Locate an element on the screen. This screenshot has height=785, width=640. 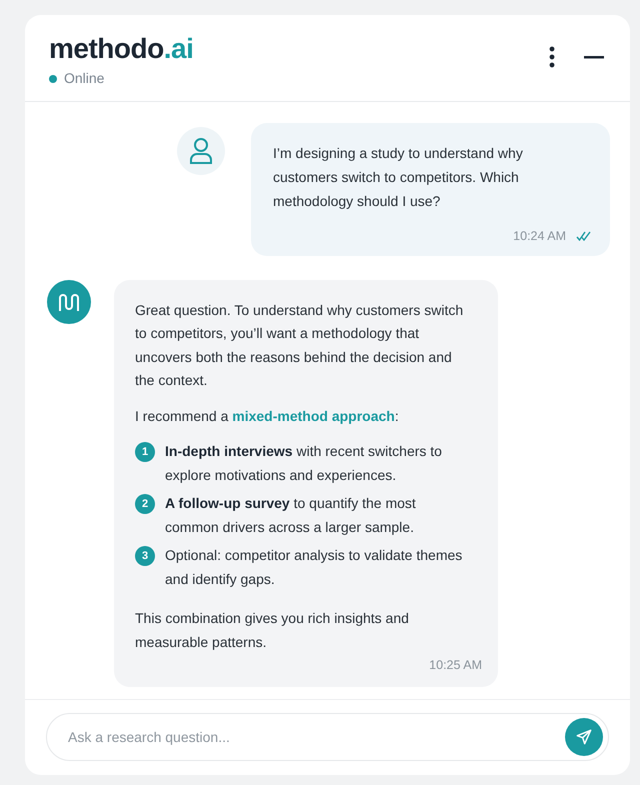
message-text: I recommend a mixed-method approach: is located at coordinates (267, 416).